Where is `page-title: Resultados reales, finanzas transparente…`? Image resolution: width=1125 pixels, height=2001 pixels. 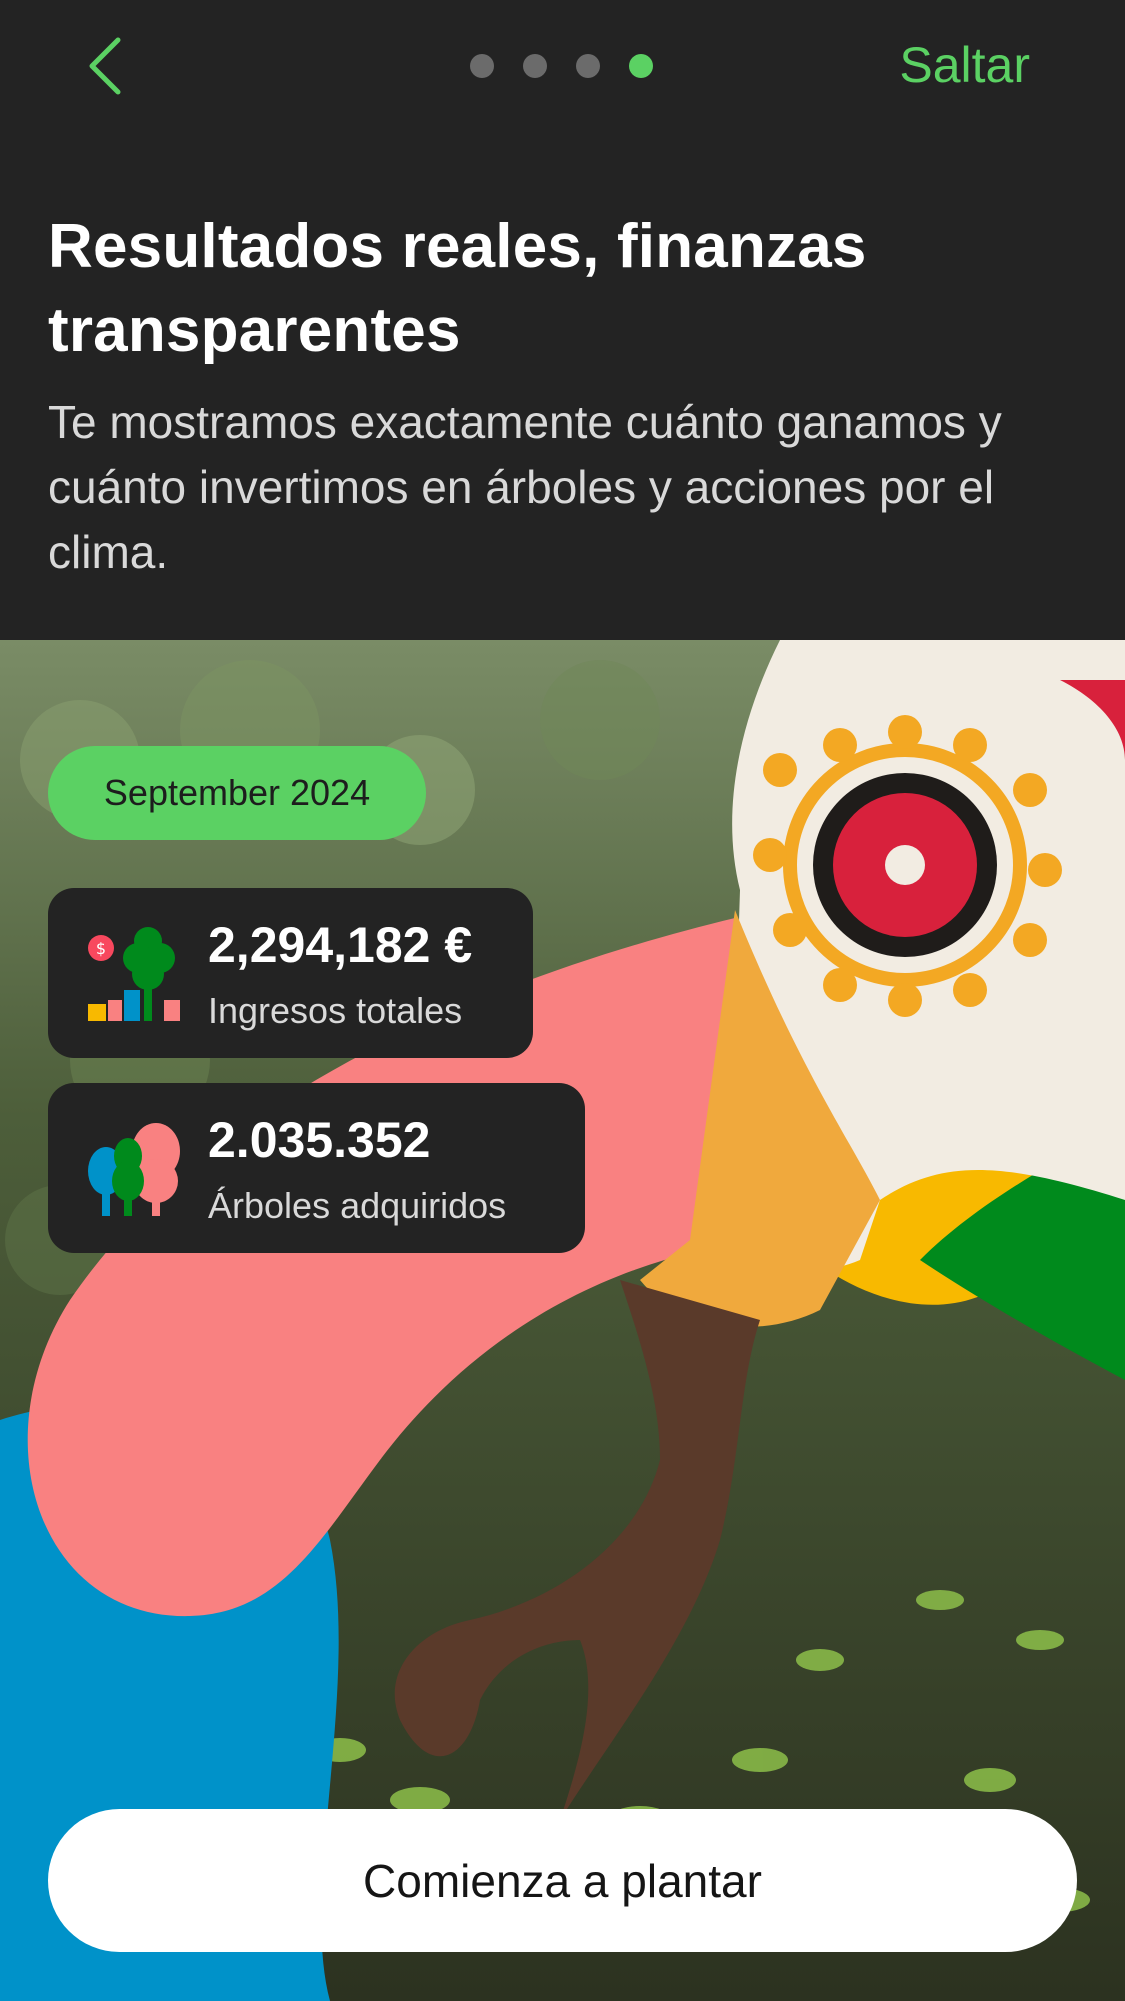
page-title: Resultados reales, finanzas transparente… is located at coordinates (457, 288).